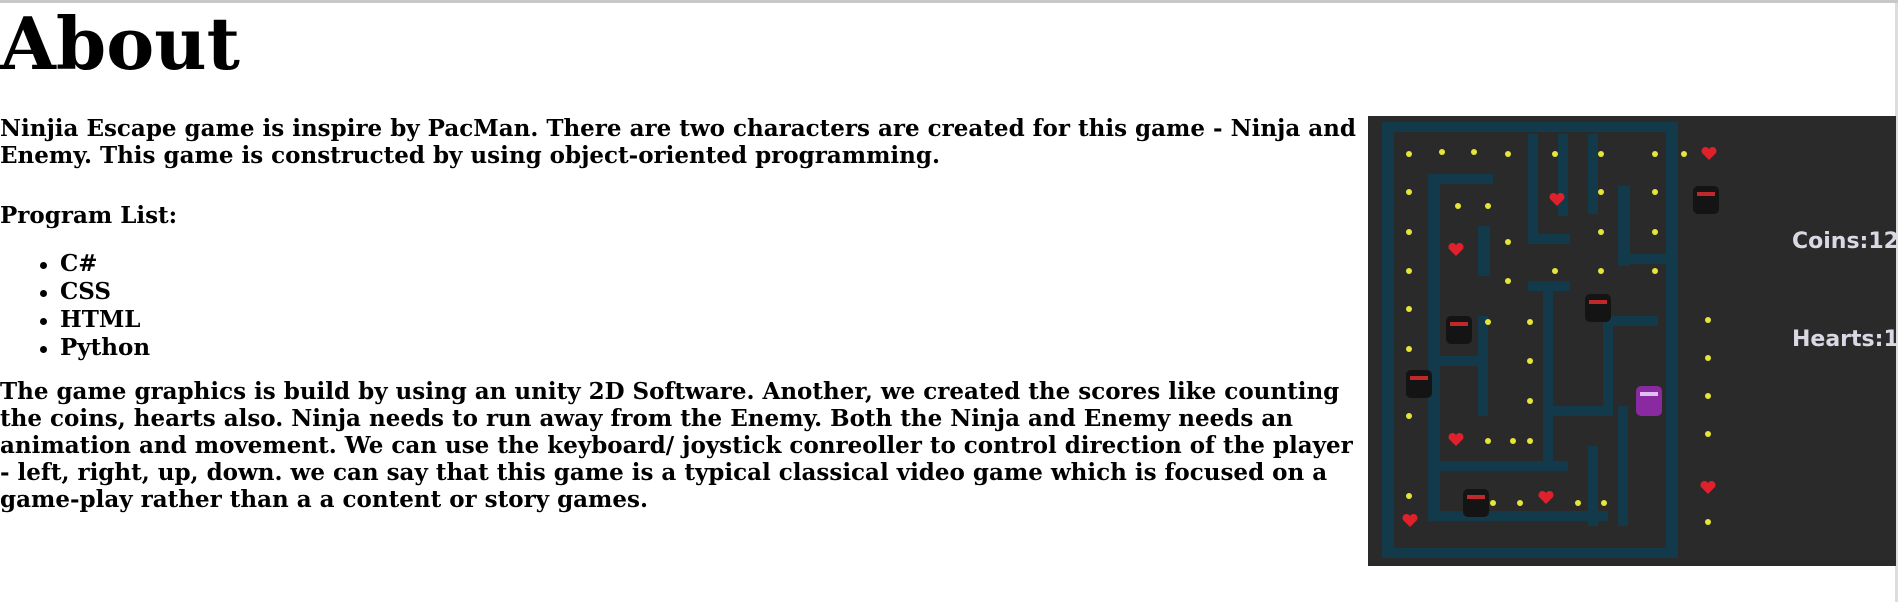 Image resolution: width=1898 pixels, height=602 pixels. What do you see at coordinates (89, 215) in the screenshot?
I see `program-list-heading: Program List:` at bounding box center [89, 215].